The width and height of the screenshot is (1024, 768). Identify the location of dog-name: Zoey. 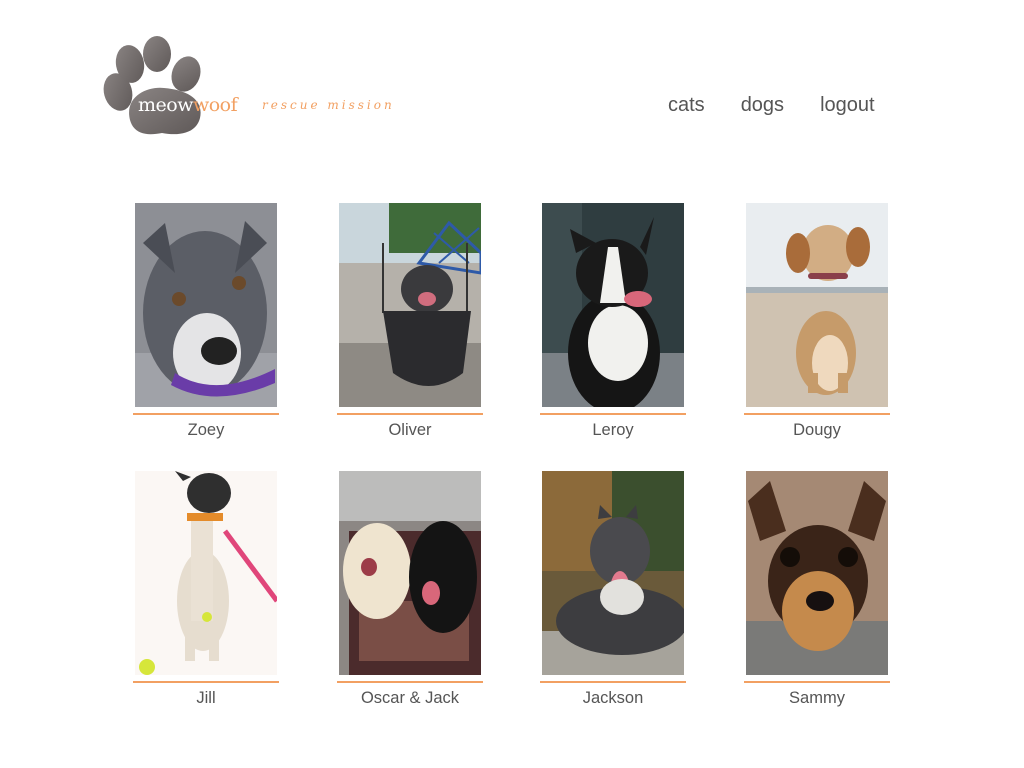
(206, 430).